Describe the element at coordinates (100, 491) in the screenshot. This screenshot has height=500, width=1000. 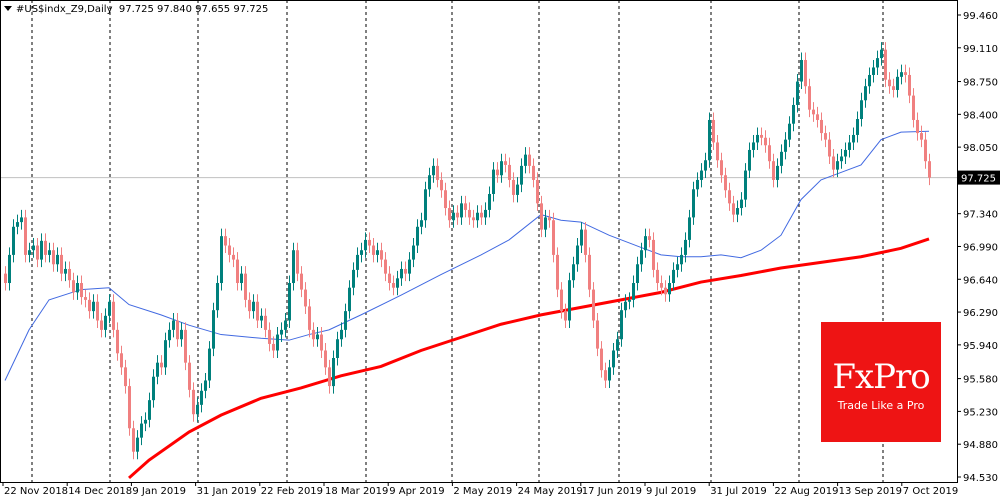
I see `x-tick-label: 14 Dec 2018` at that location.